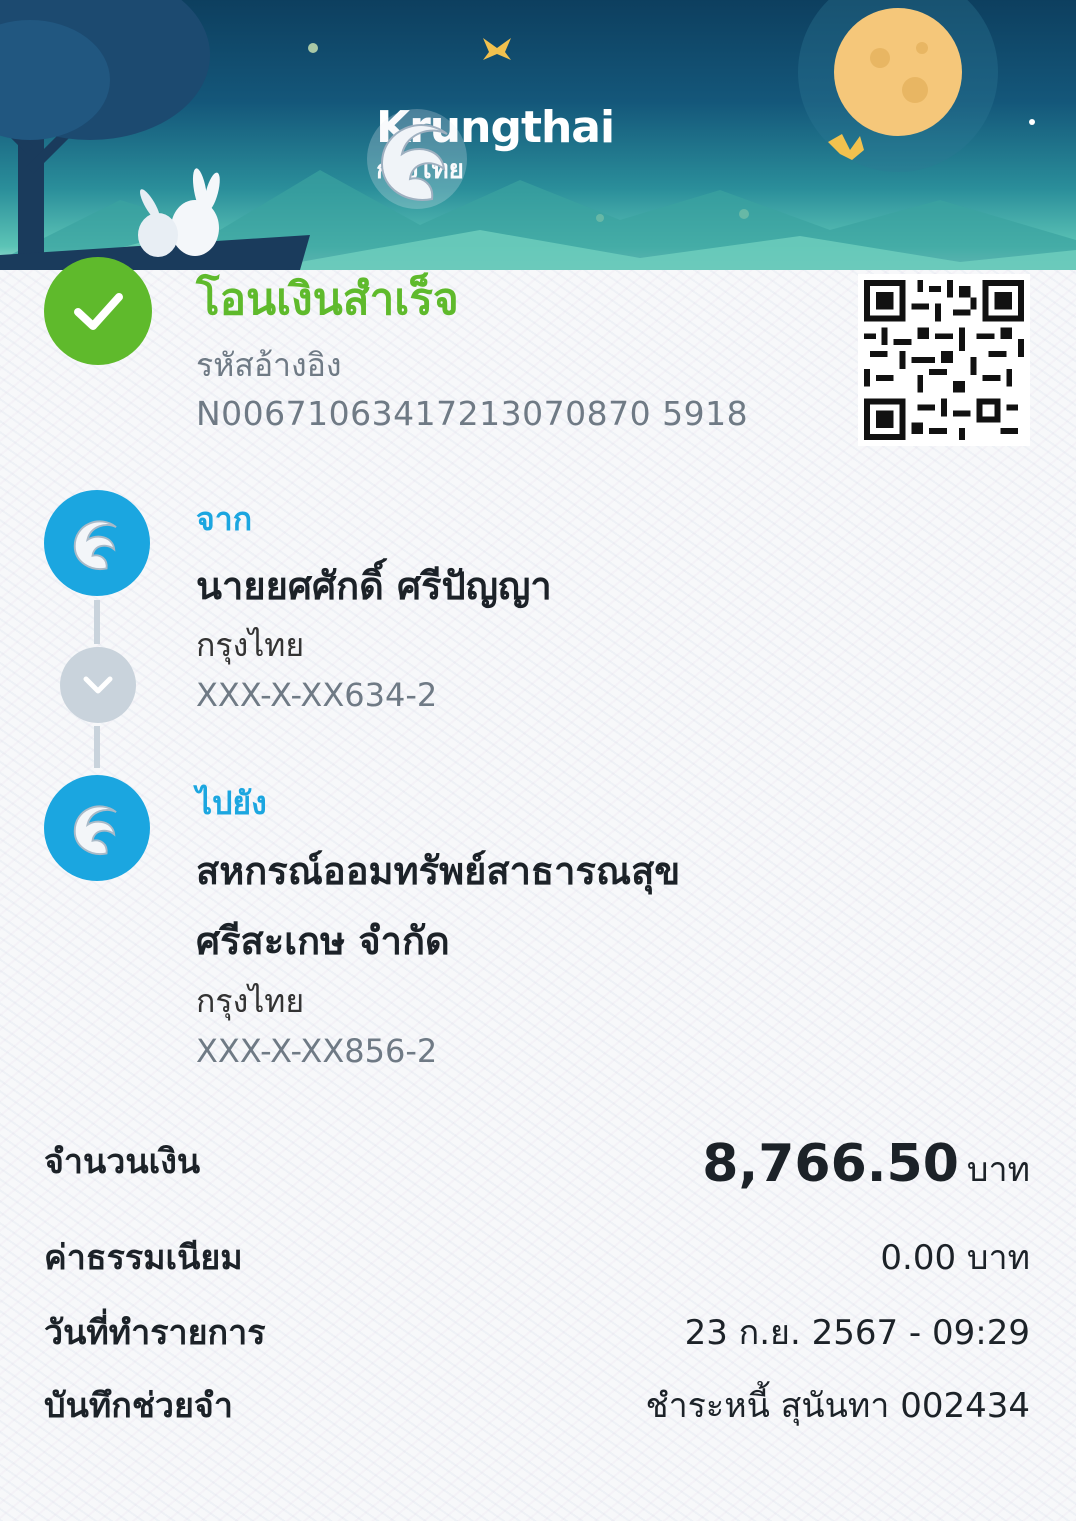  What do you see at coordinates (323, 941) in the screenshot?
I see `to-name-line2: ศรีสะเกษ จำกัด` at bounding box center [323, 941].